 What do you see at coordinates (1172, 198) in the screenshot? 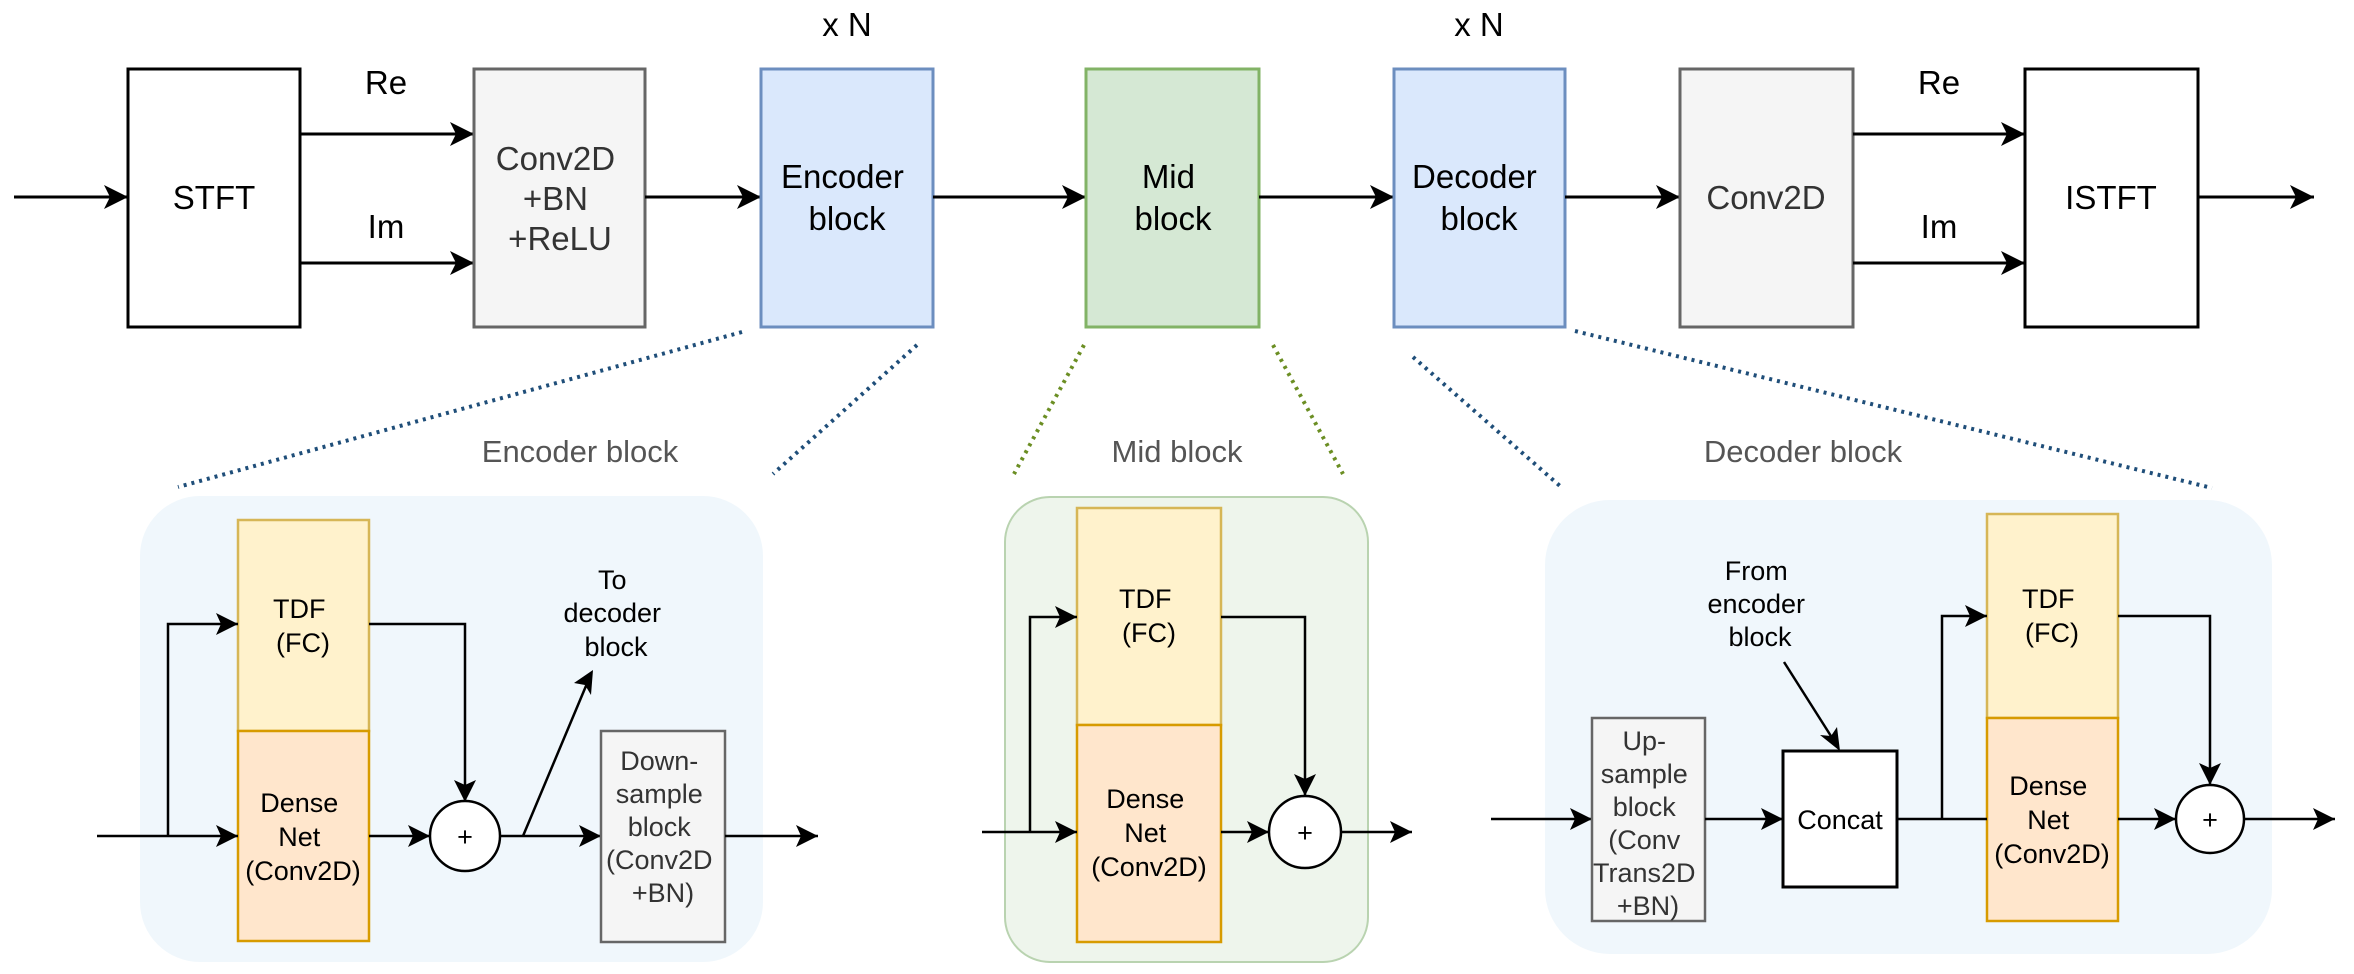
I see `mid-block-box` at bounding box center [1172, 198].